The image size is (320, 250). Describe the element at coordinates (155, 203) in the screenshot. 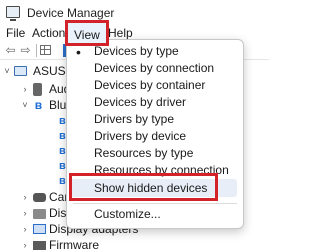

I see `menu-separator` at that location.